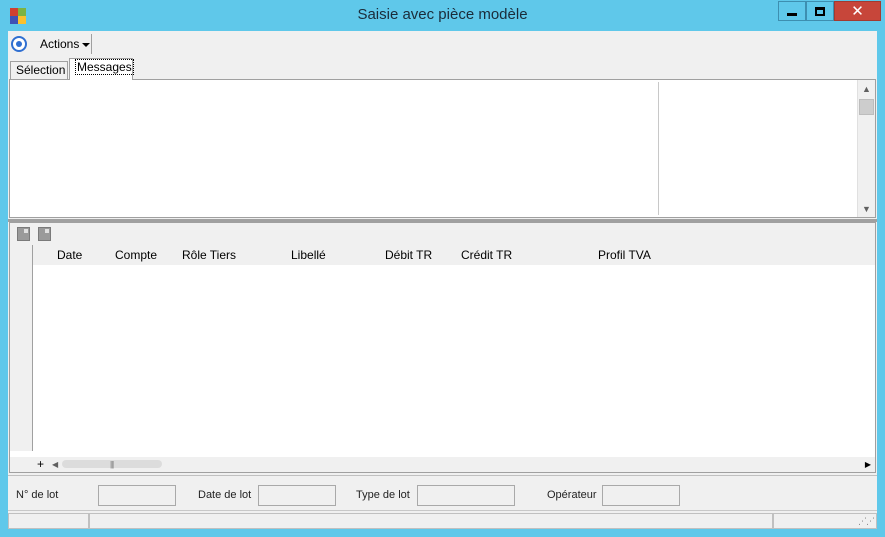 Image resolution: width=885 pixels, height=537 pixels. What do you see at coordinates (21, 348) in the screenshot?
I see `row-header-column` at bounding box center [21, 348].